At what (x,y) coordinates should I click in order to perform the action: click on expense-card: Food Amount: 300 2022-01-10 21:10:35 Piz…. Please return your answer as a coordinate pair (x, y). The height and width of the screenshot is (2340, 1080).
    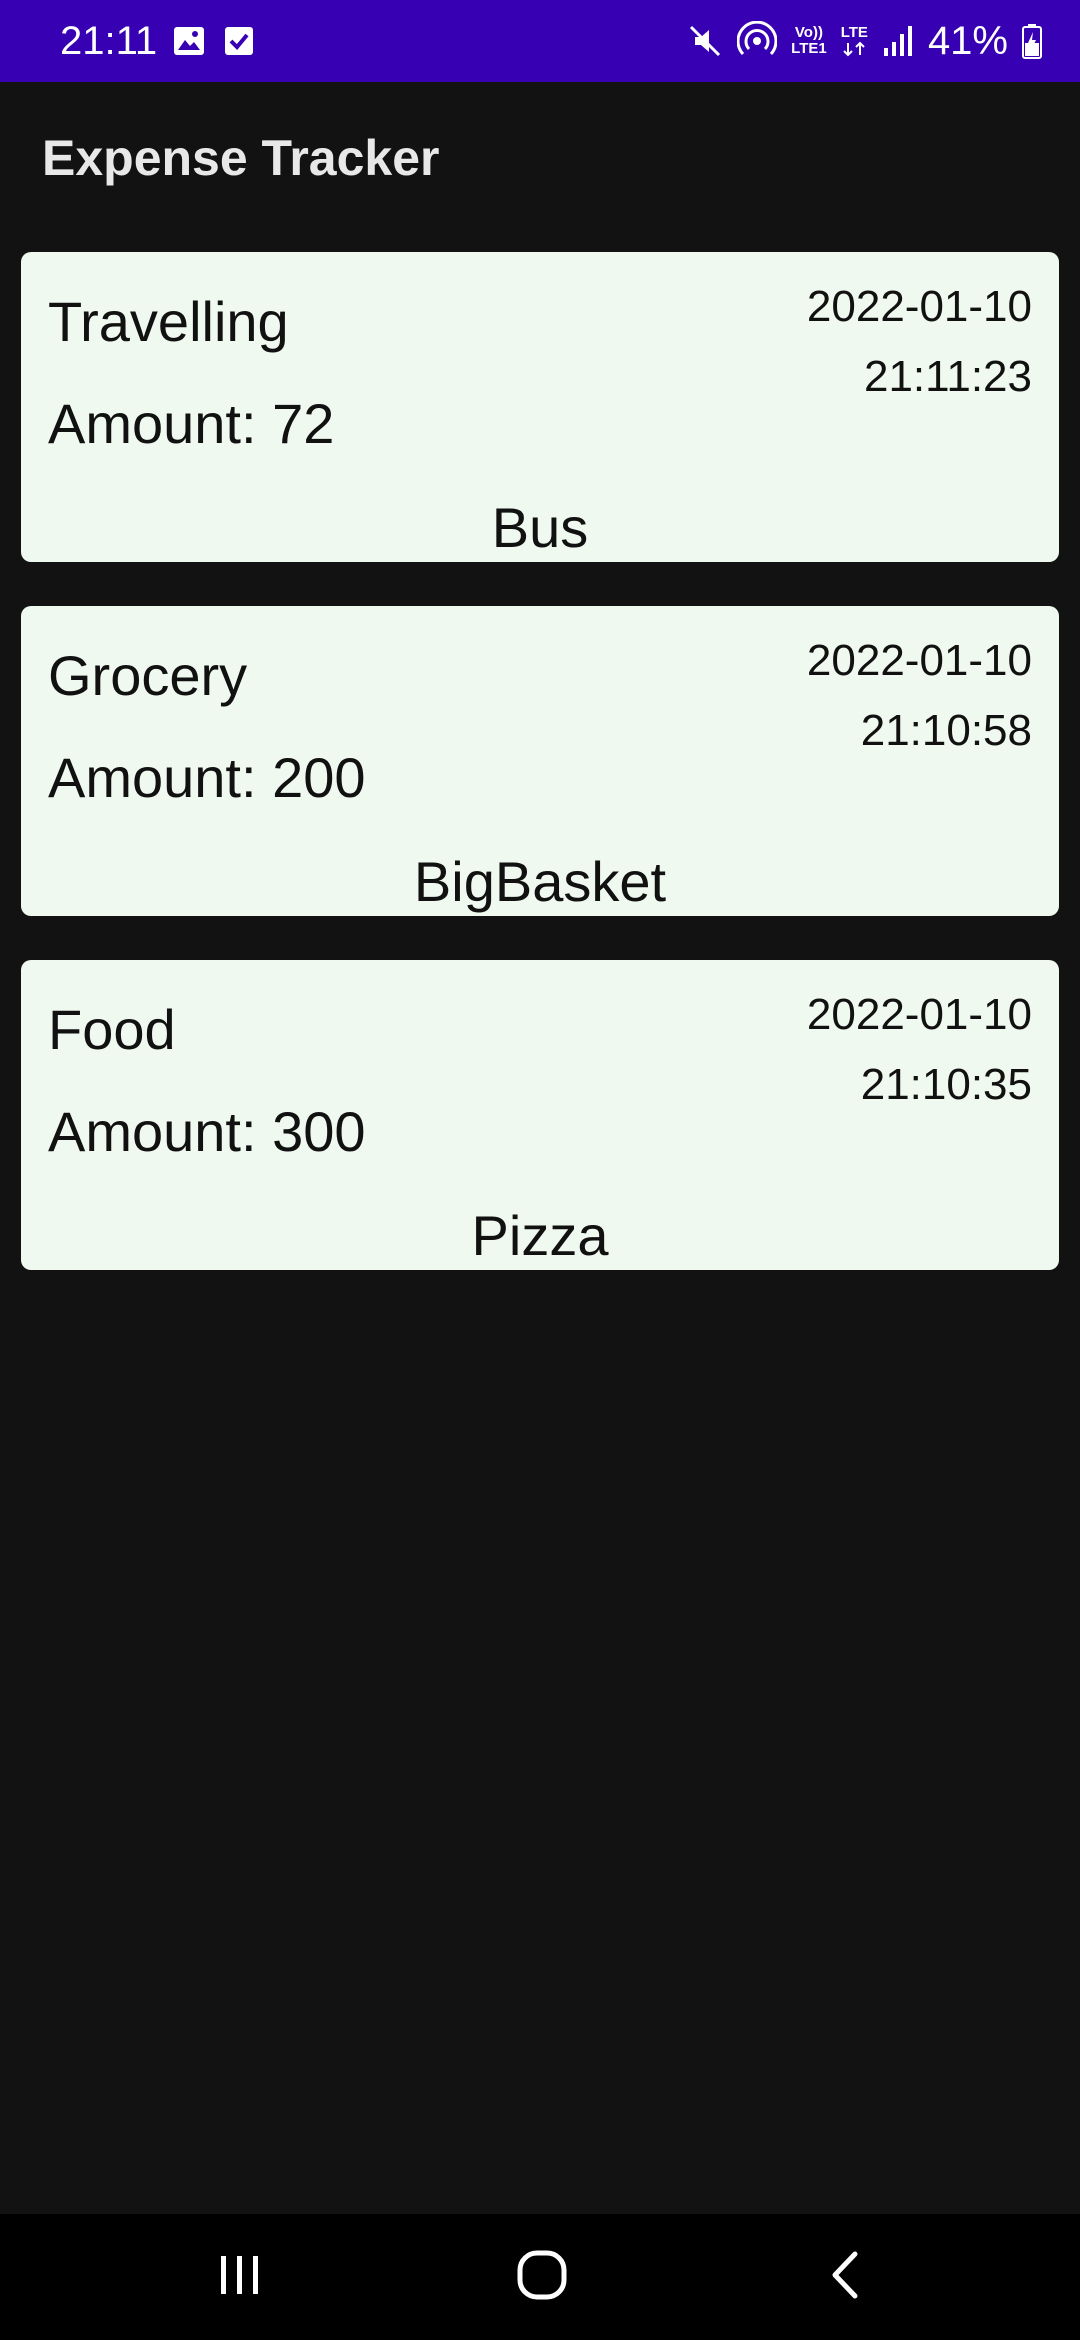
    Looking at the image, I should click on (540, 1115).